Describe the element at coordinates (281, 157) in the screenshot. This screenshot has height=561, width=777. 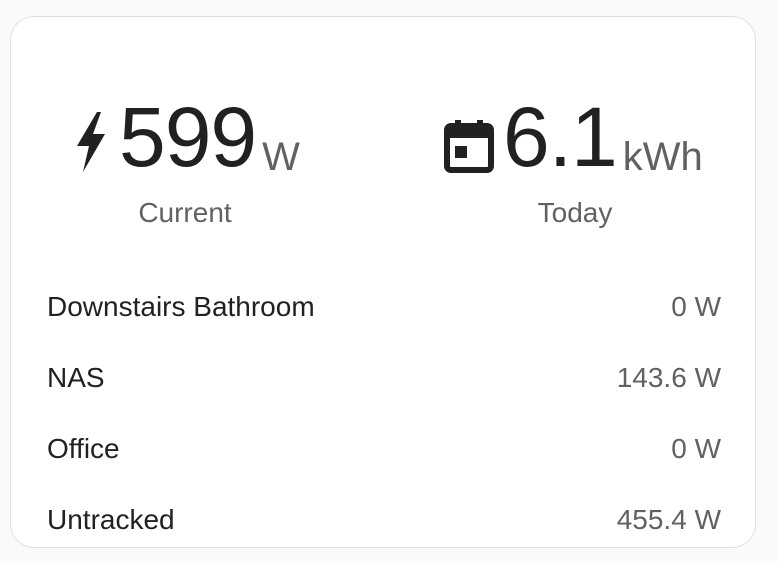
I see `current-power-unit: W` at that location.